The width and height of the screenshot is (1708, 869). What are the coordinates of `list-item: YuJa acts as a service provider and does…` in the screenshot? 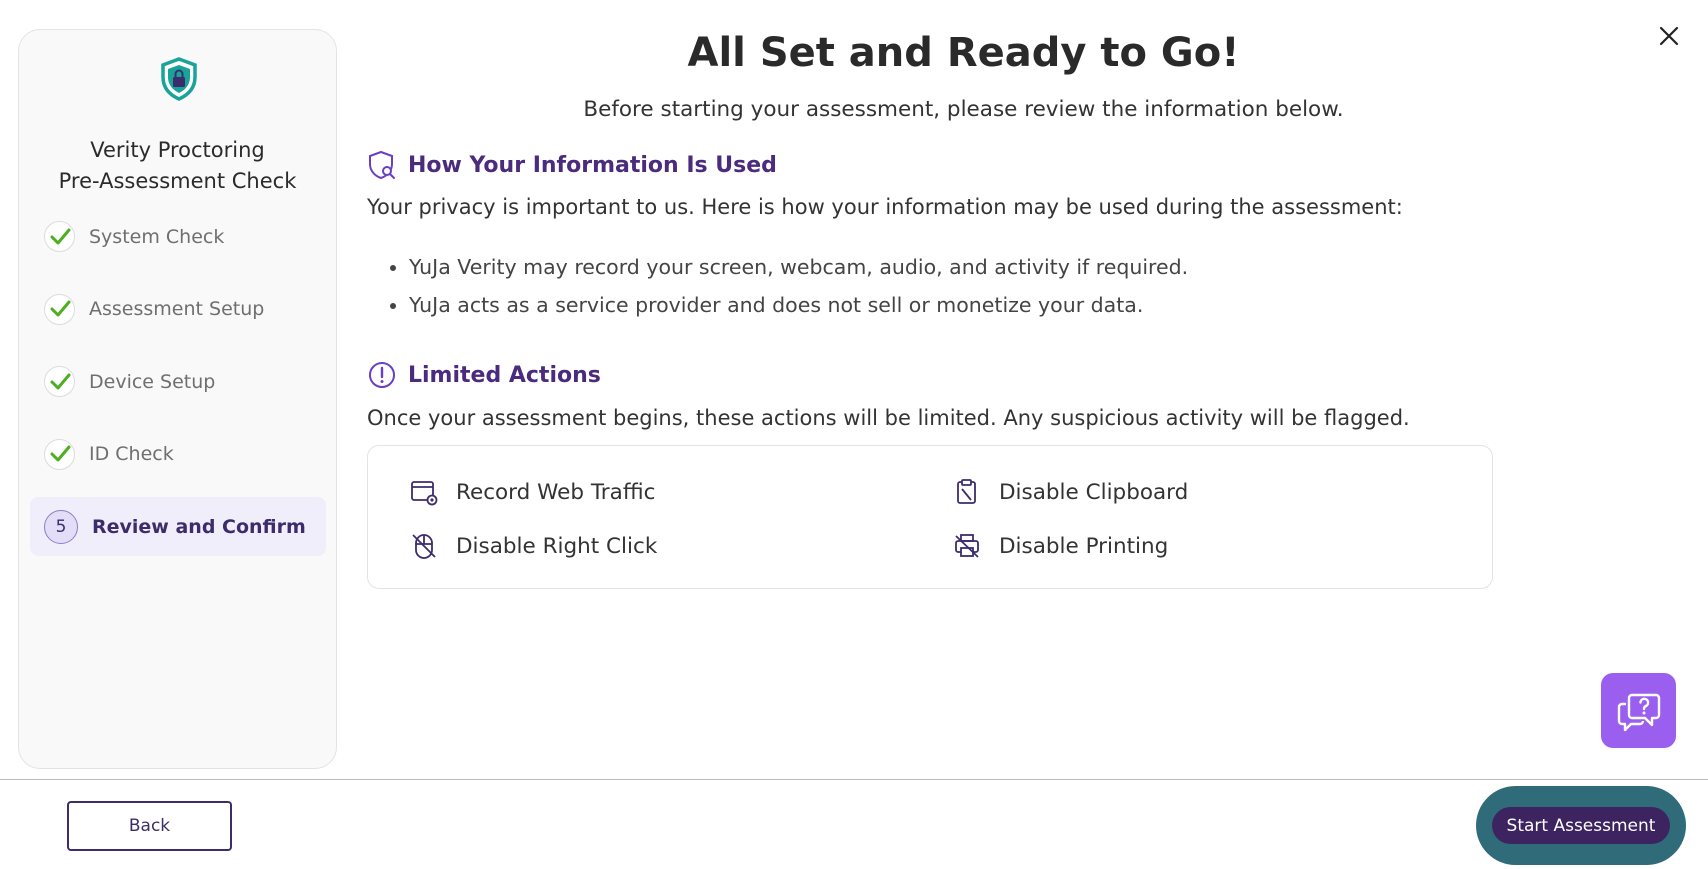 It's located at (798, 309).